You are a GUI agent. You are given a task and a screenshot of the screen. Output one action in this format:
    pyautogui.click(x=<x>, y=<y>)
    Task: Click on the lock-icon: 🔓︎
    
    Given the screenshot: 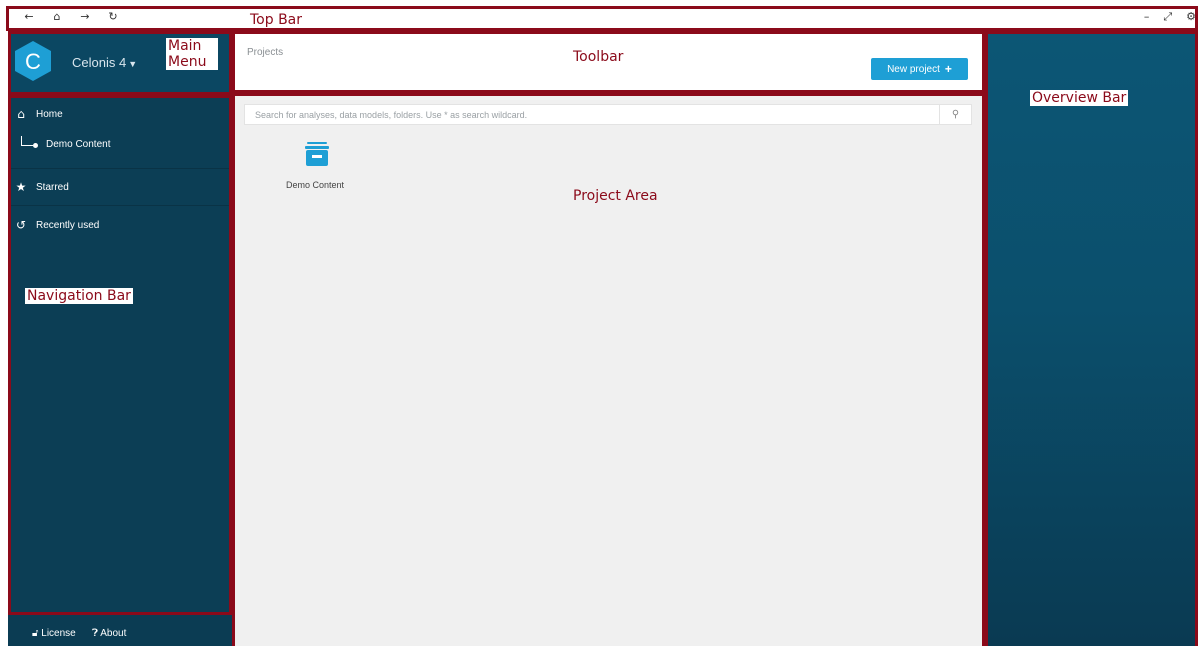 What is the action you would take?
    pyautogui.click(x=35, y=633)
    